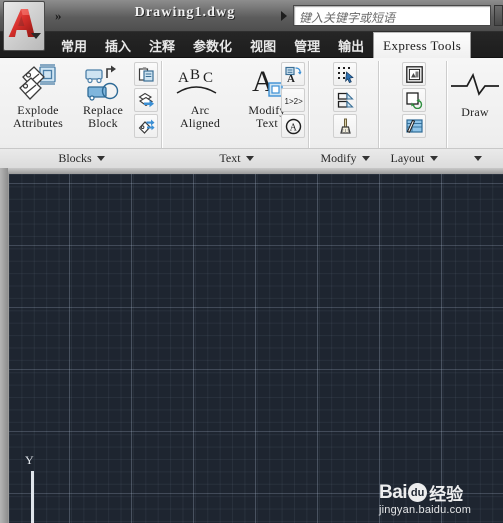  Describe the element at coordinates (75, 158) in the screenshot. I see `panel-label-text: Blocks` at that location.